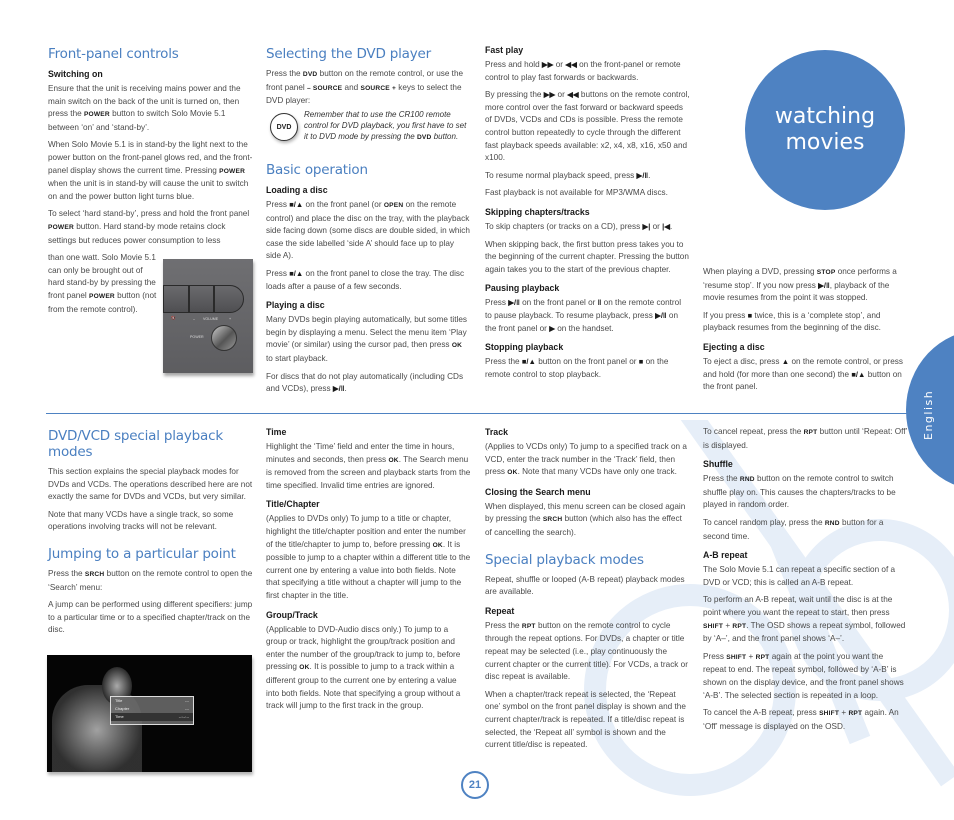 This screenshot has width=954, height=820. What do you see at coordinates (293, 504) in the screenshot?
I see `subheading: Title/Chapter` at bounding box center [293, 504].